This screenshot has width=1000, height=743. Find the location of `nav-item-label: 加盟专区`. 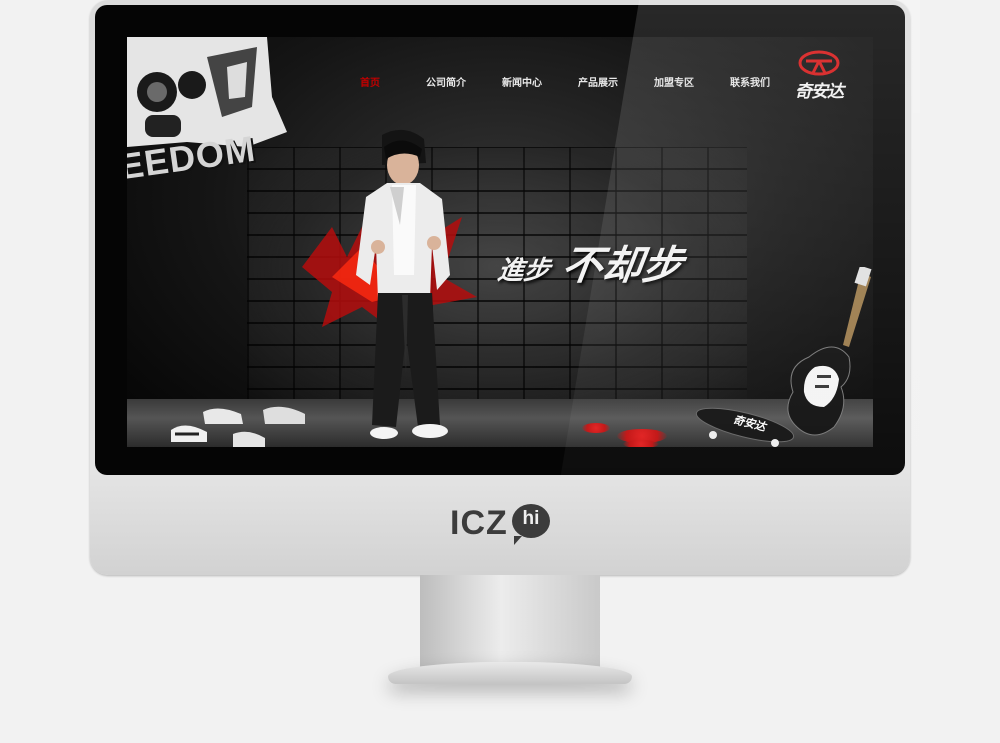

nav-item-label: 加盟专区 is located at coordinates (674, 83).